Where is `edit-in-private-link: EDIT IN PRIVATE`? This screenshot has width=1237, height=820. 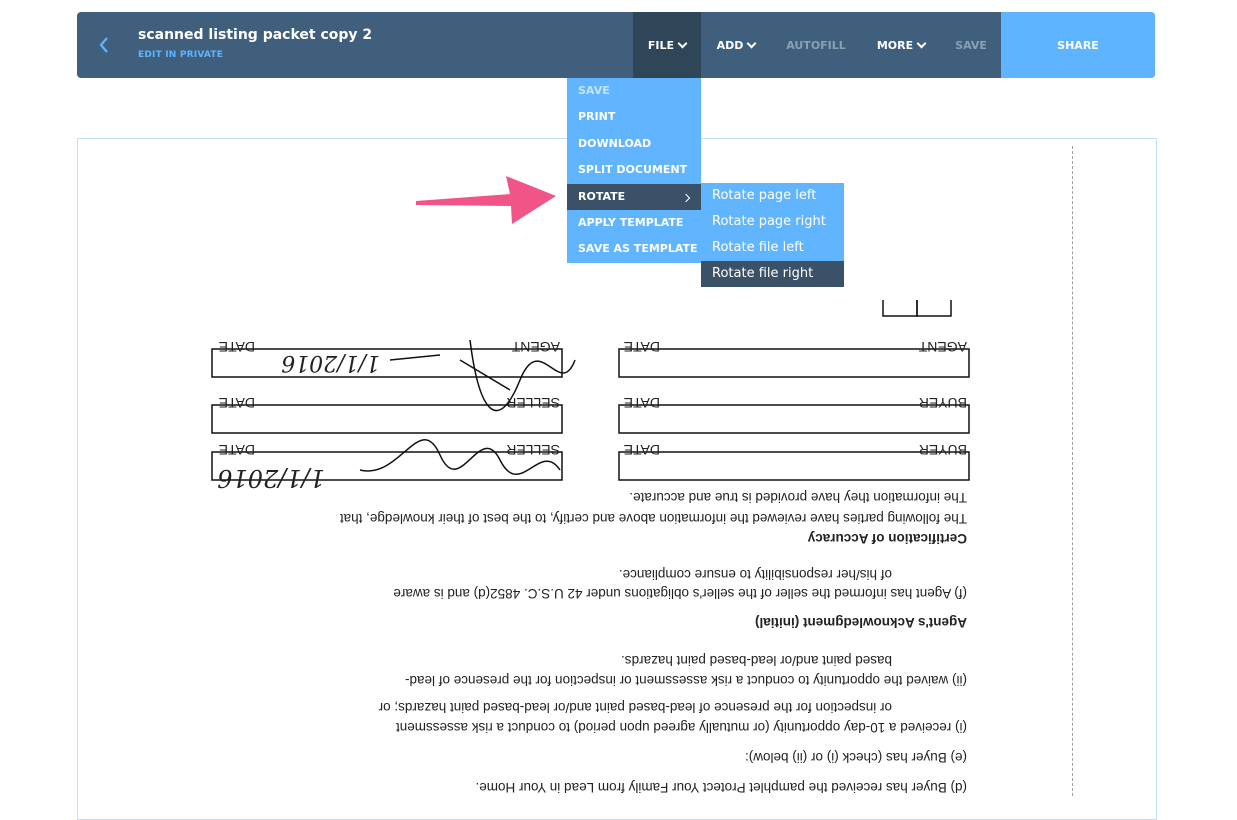
edit-in-private-link: EDIT IN PRIVATE is located at coordinates (180, 55).